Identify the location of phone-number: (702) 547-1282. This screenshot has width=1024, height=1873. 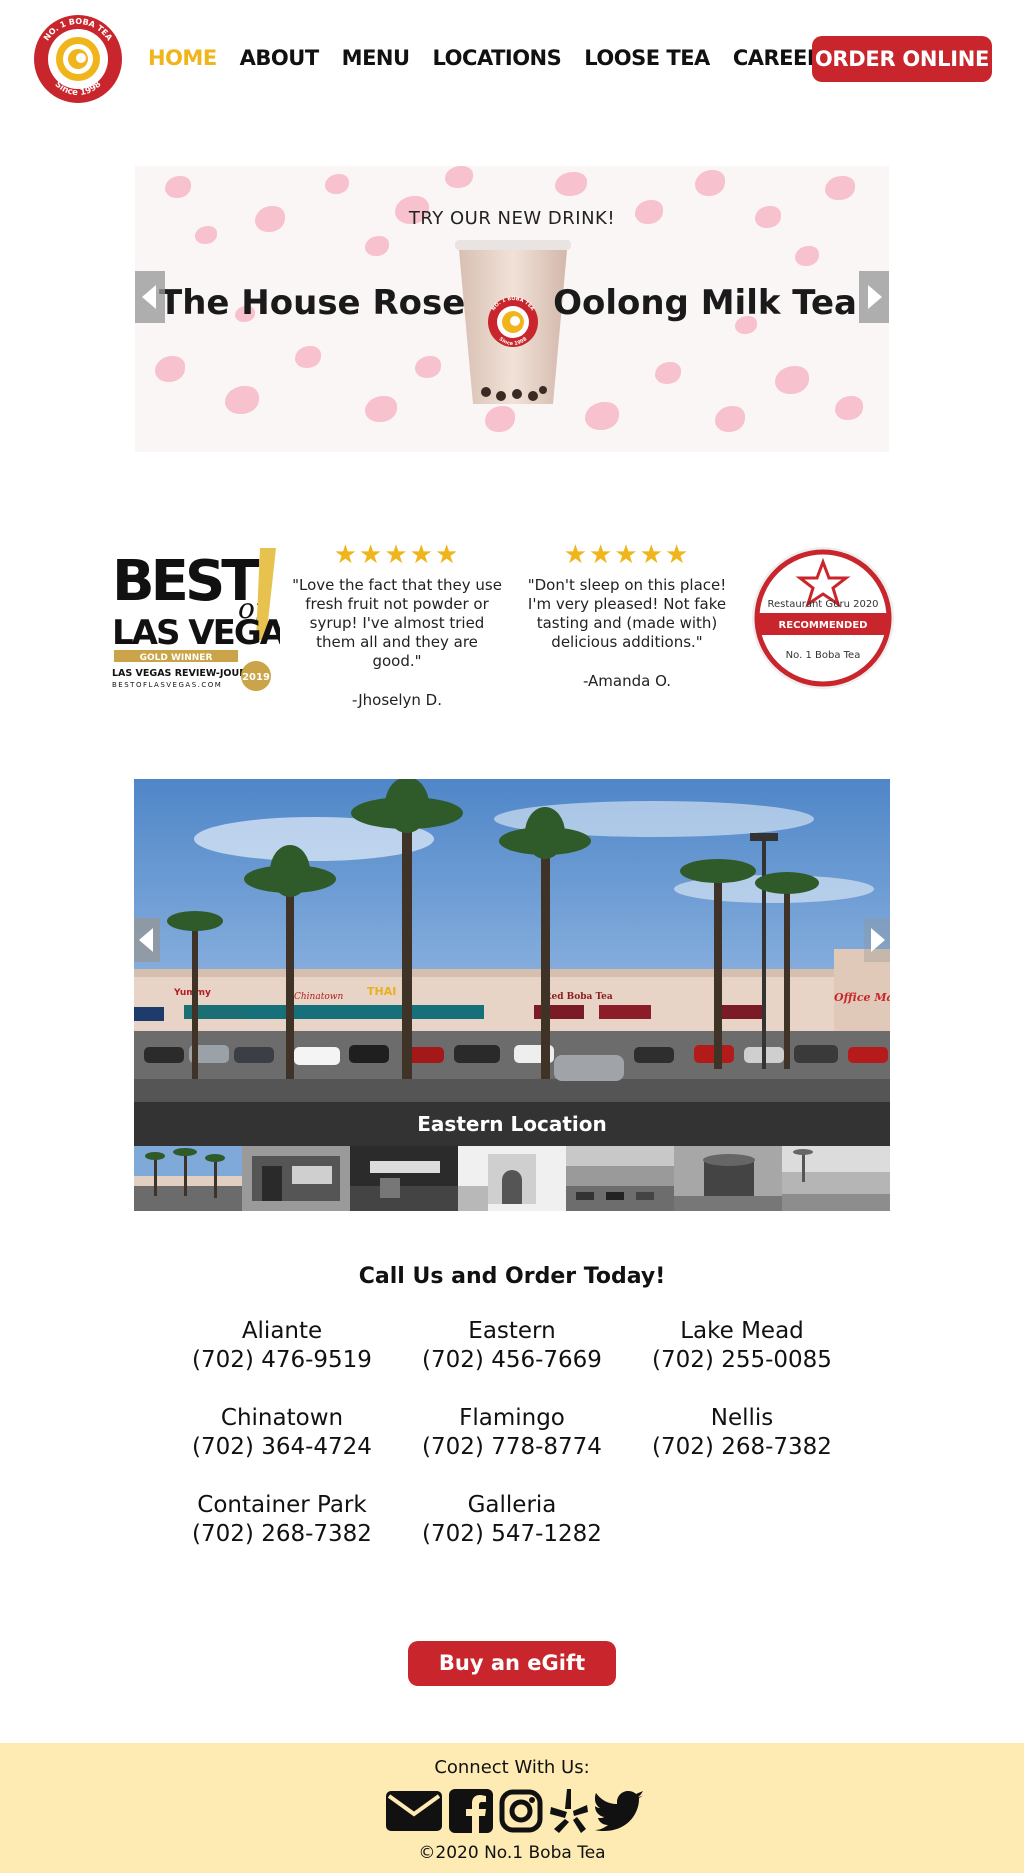
(512, 1534).